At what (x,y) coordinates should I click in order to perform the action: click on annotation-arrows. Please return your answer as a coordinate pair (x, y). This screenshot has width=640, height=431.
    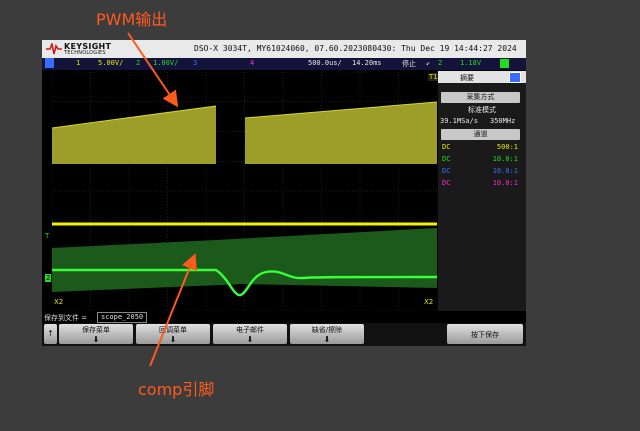
    Looking at the image, I should click on (162, 199).